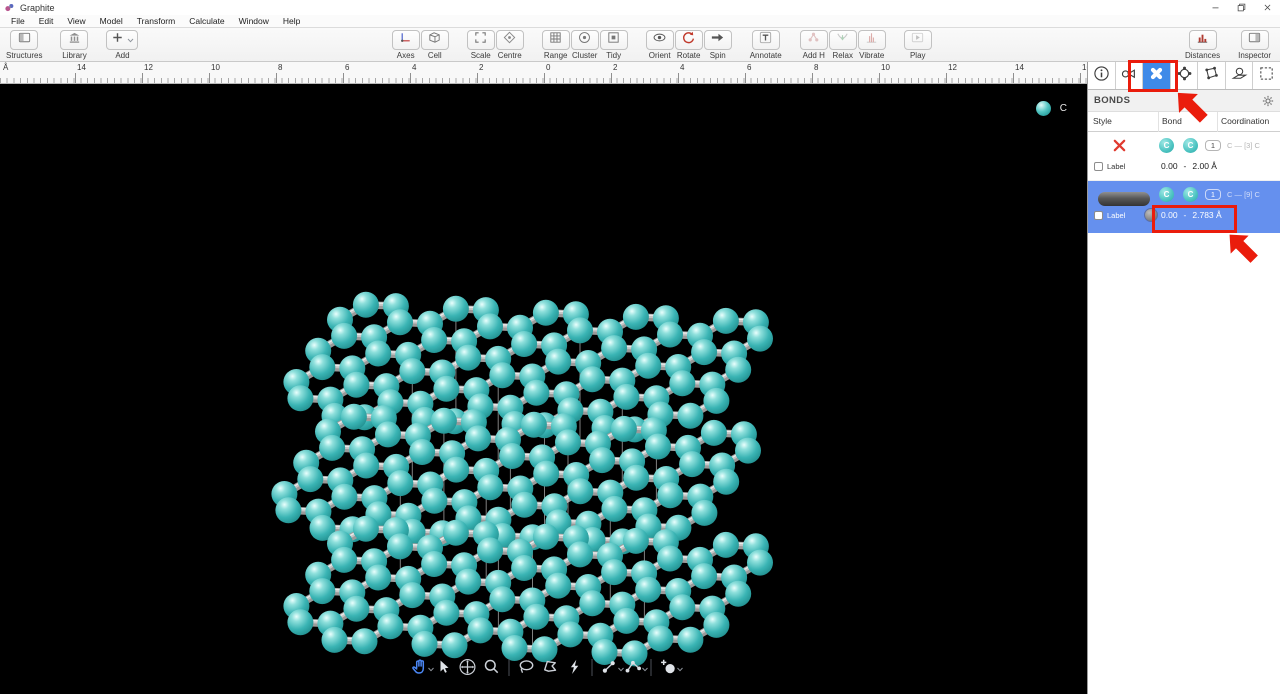 This screenshot has height=694, width=1280. What do you see at coordinates (717, 45) in the screenshot?
I see `toolbar-button-spin: Spin` at bounding box center [717, 45].